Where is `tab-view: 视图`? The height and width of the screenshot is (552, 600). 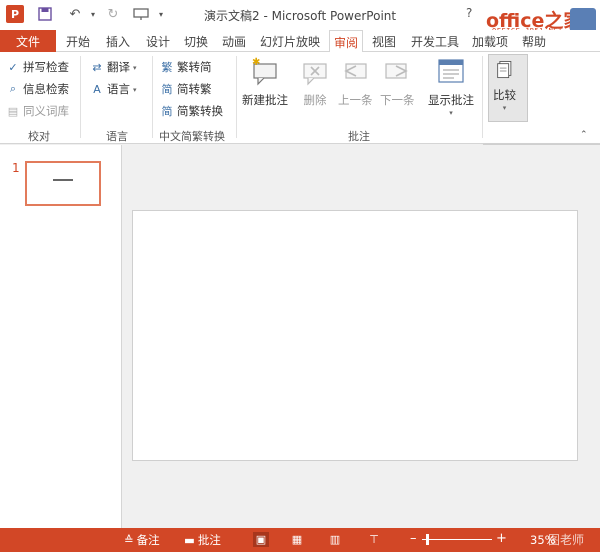
tab-view: 视图 is located at coordinates (384, 41).